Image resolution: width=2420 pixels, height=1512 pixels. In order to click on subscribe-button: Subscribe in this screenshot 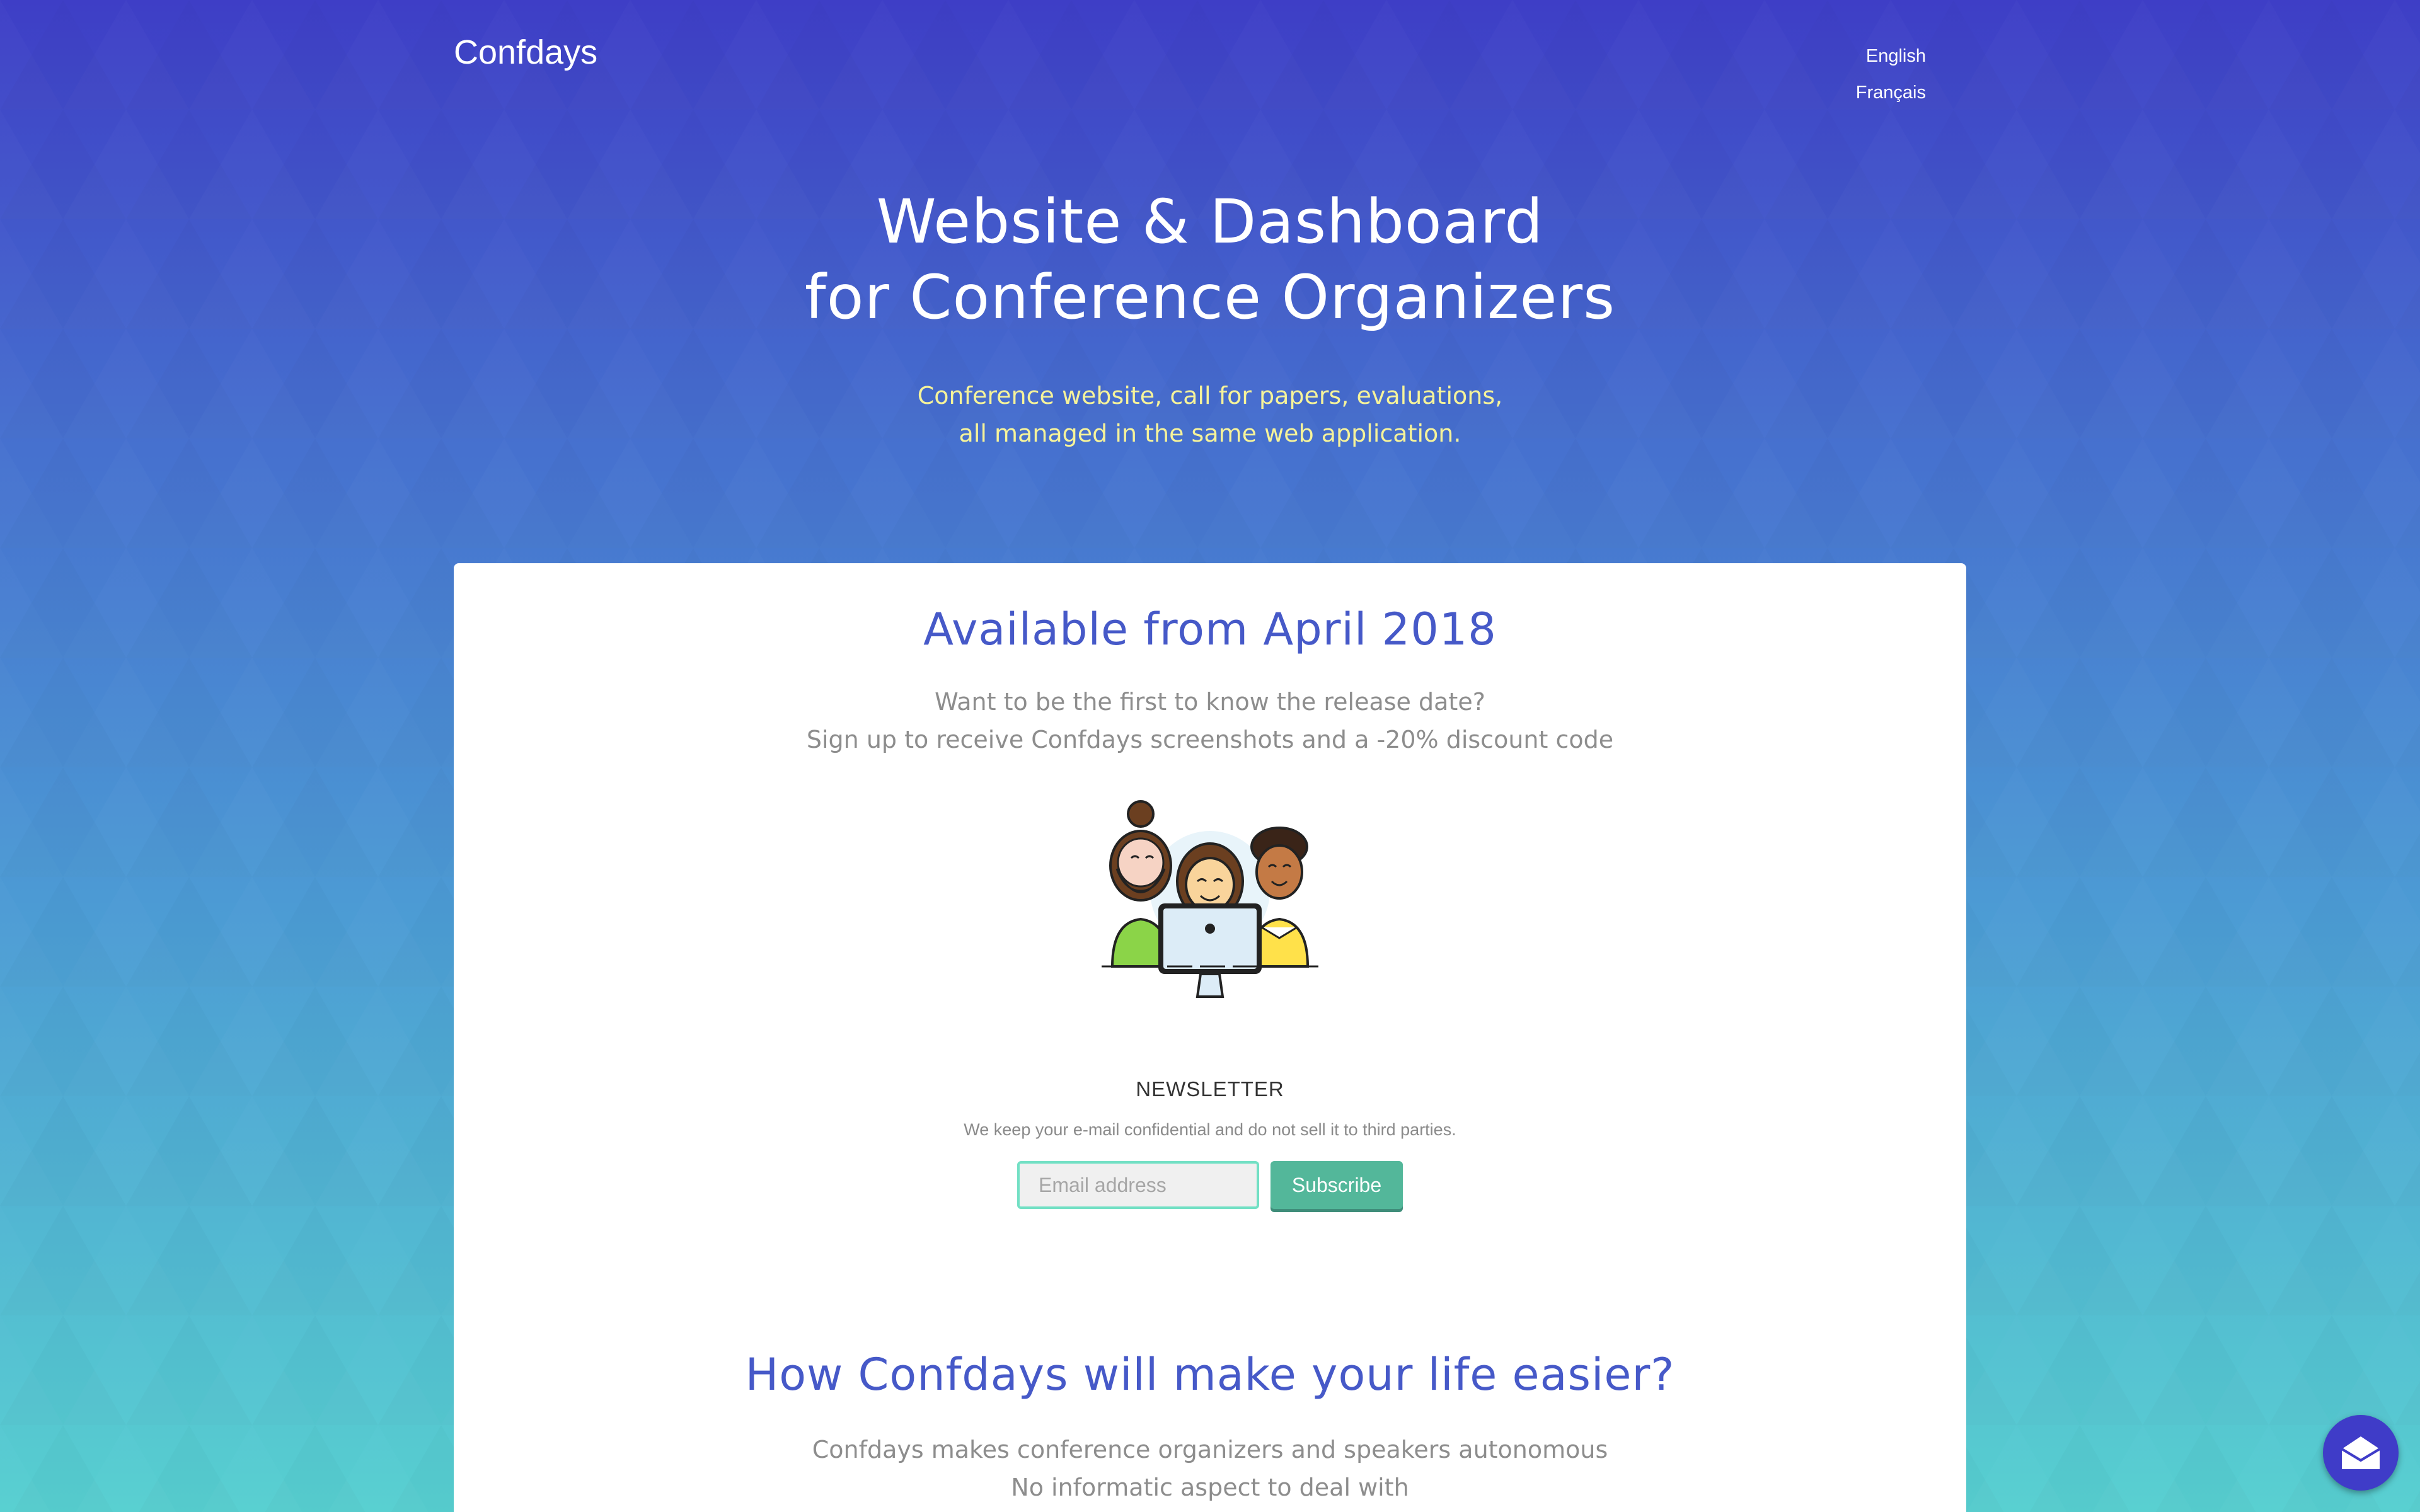, I will do `click(1337, 1185)`.